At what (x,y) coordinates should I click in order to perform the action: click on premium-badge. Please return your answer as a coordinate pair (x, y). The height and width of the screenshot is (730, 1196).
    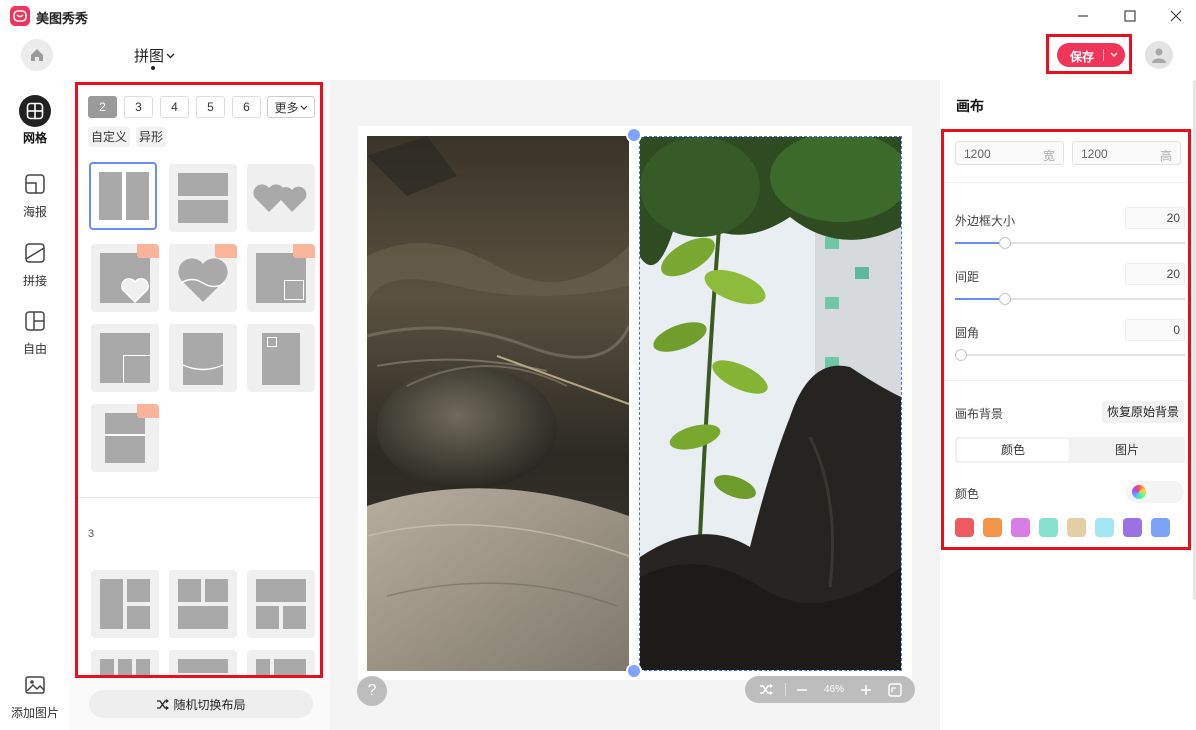
    Looking at the image, I should click on (148, 411).